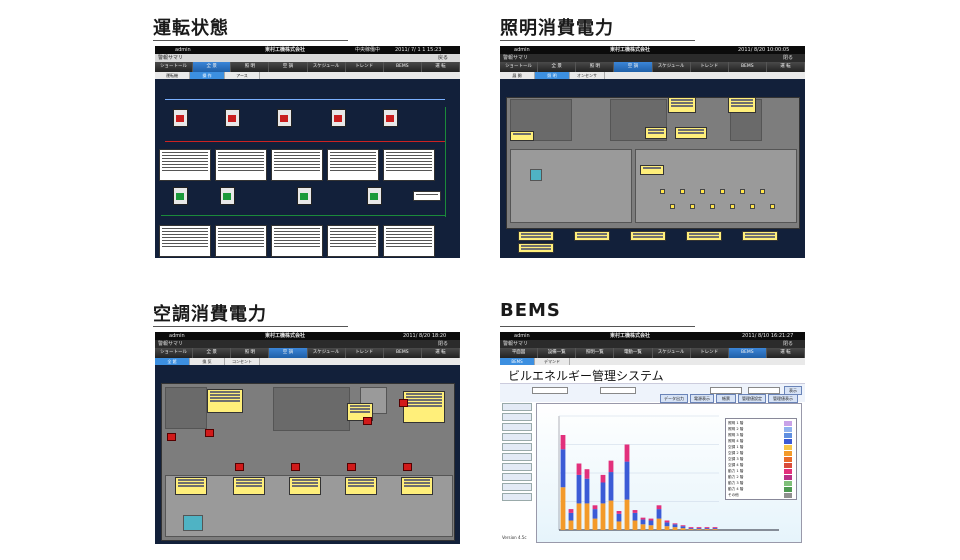  I want to click on tab: 照 明, so click(552, 75).